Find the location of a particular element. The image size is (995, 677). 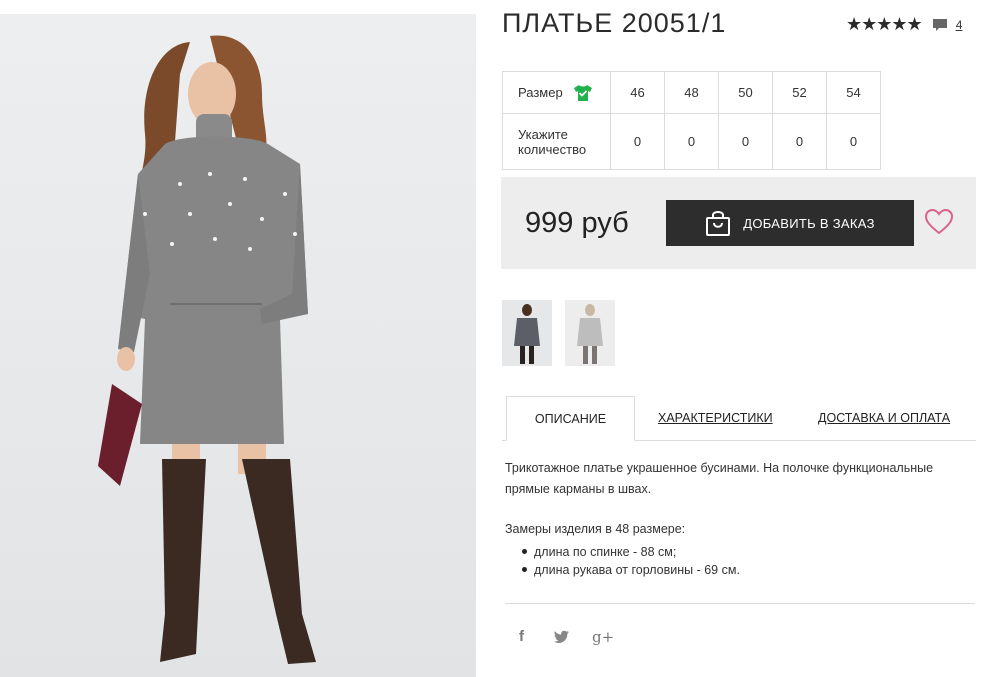

heart-icon is located at coordinates (939, 222).